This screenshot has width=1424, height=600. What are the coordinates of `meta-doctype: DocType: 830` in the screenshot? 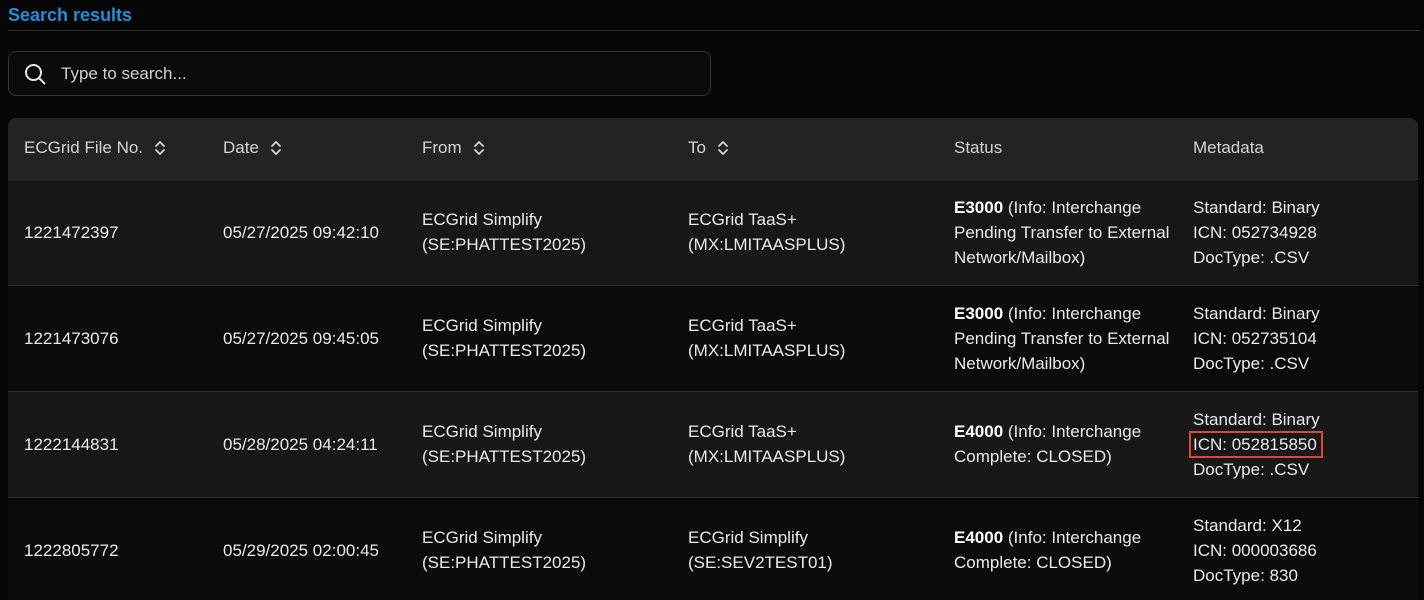 It's located at (1245, 575).